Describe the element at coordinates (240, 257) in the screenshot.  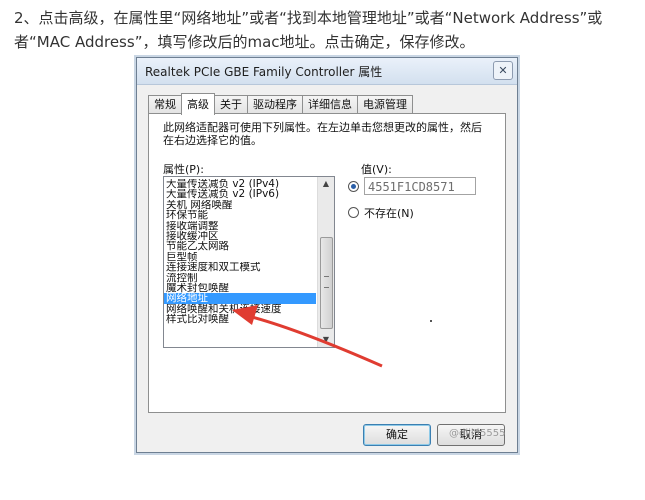
I see `list-item: 巨型帧` at that location.